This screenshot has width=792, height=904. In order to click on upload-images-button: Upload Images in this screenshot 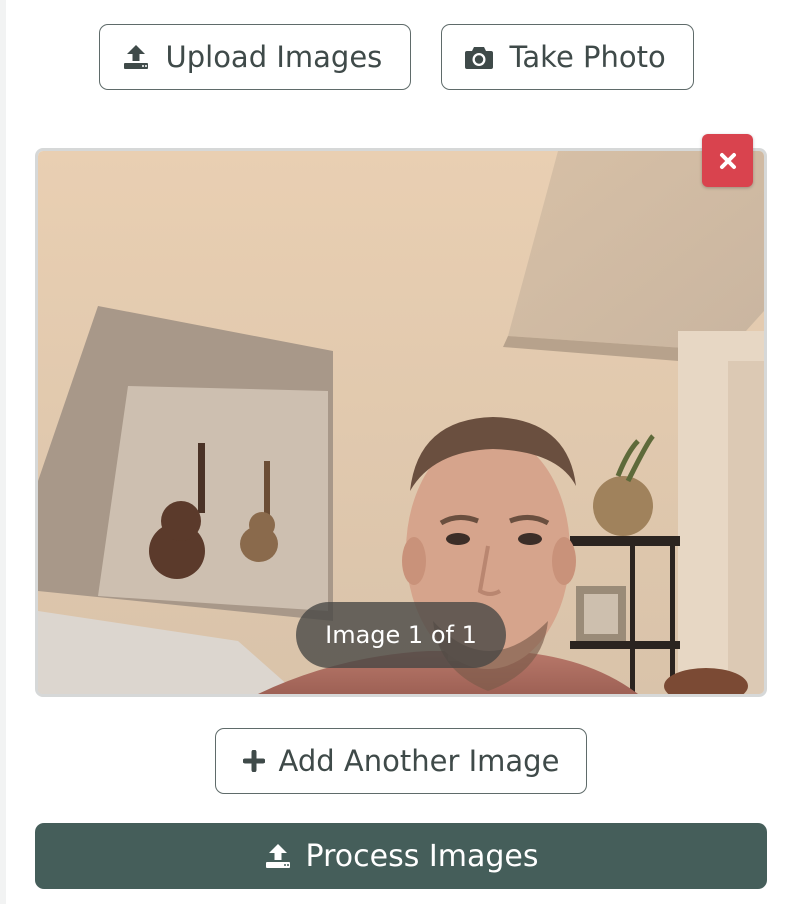, I will do `click(254, 57)`.